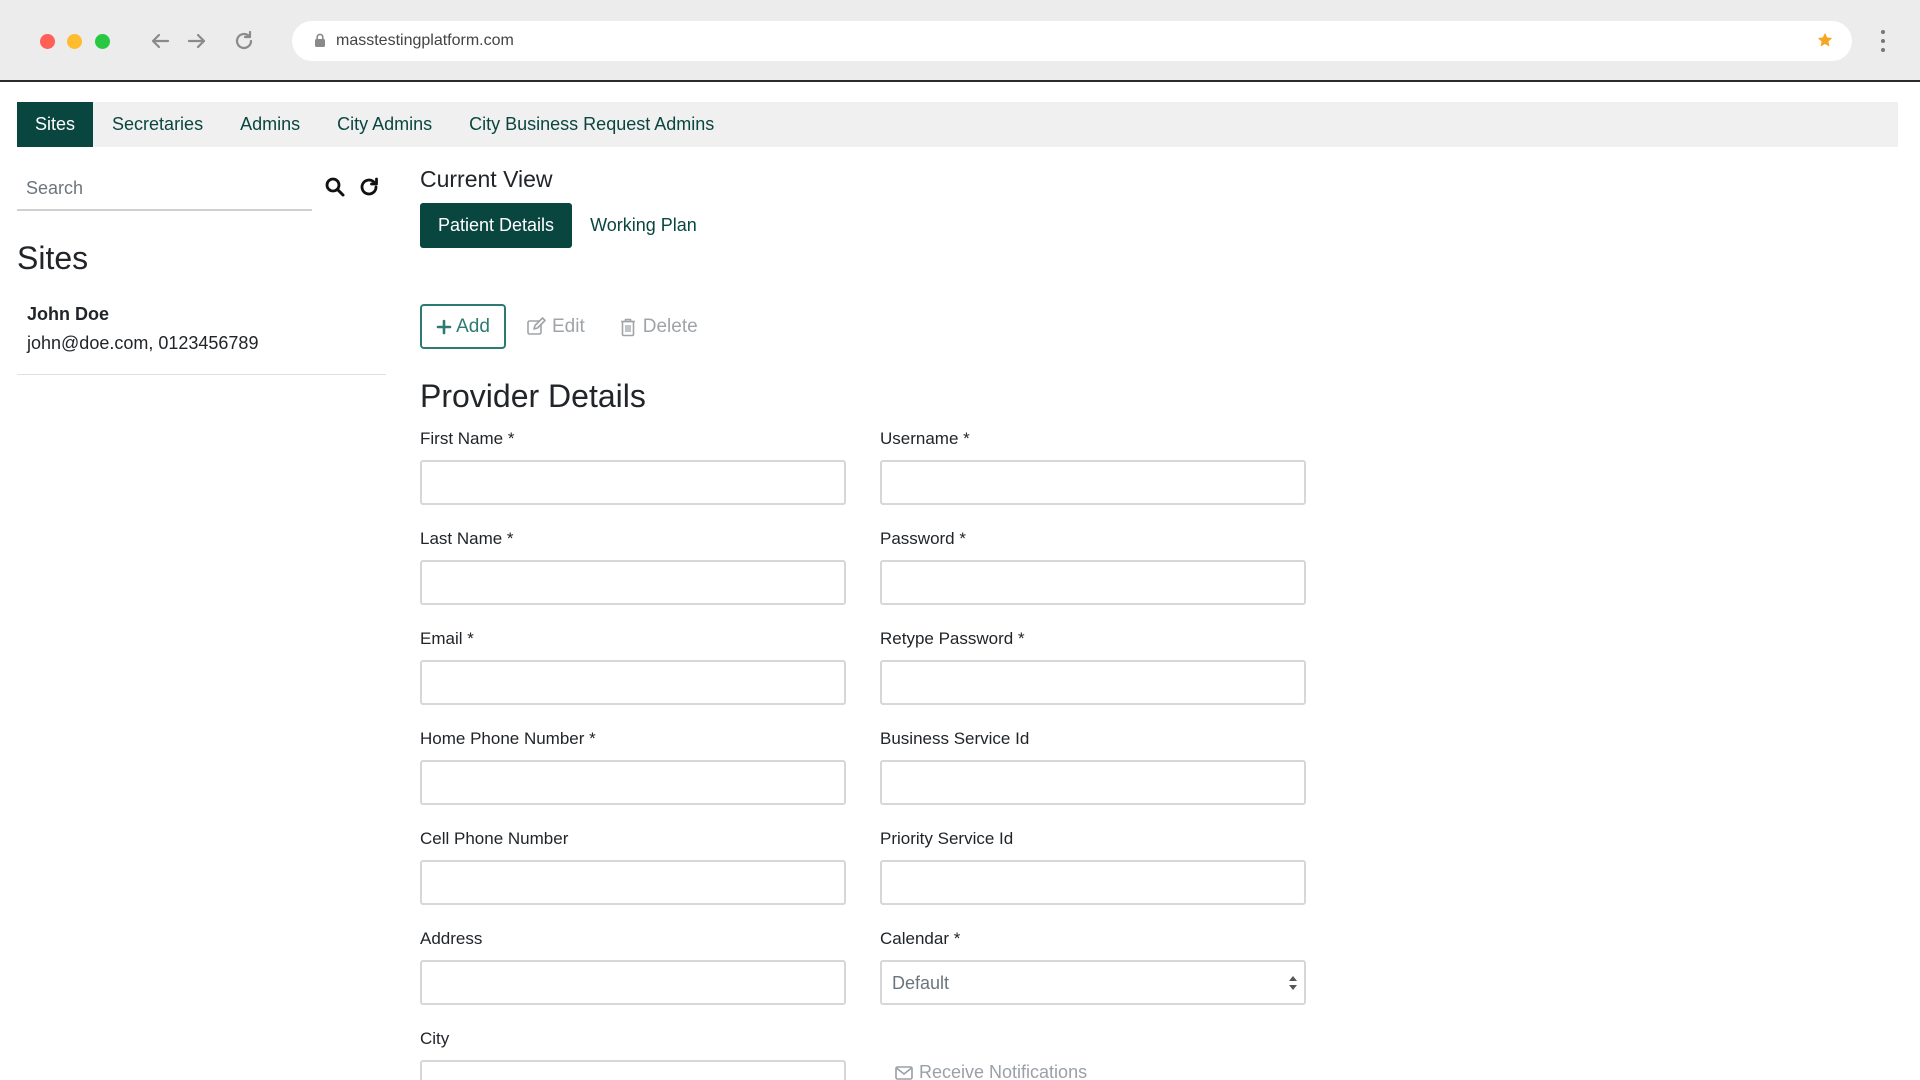  I want to click on search-field-wrapper, so click(164, 190).